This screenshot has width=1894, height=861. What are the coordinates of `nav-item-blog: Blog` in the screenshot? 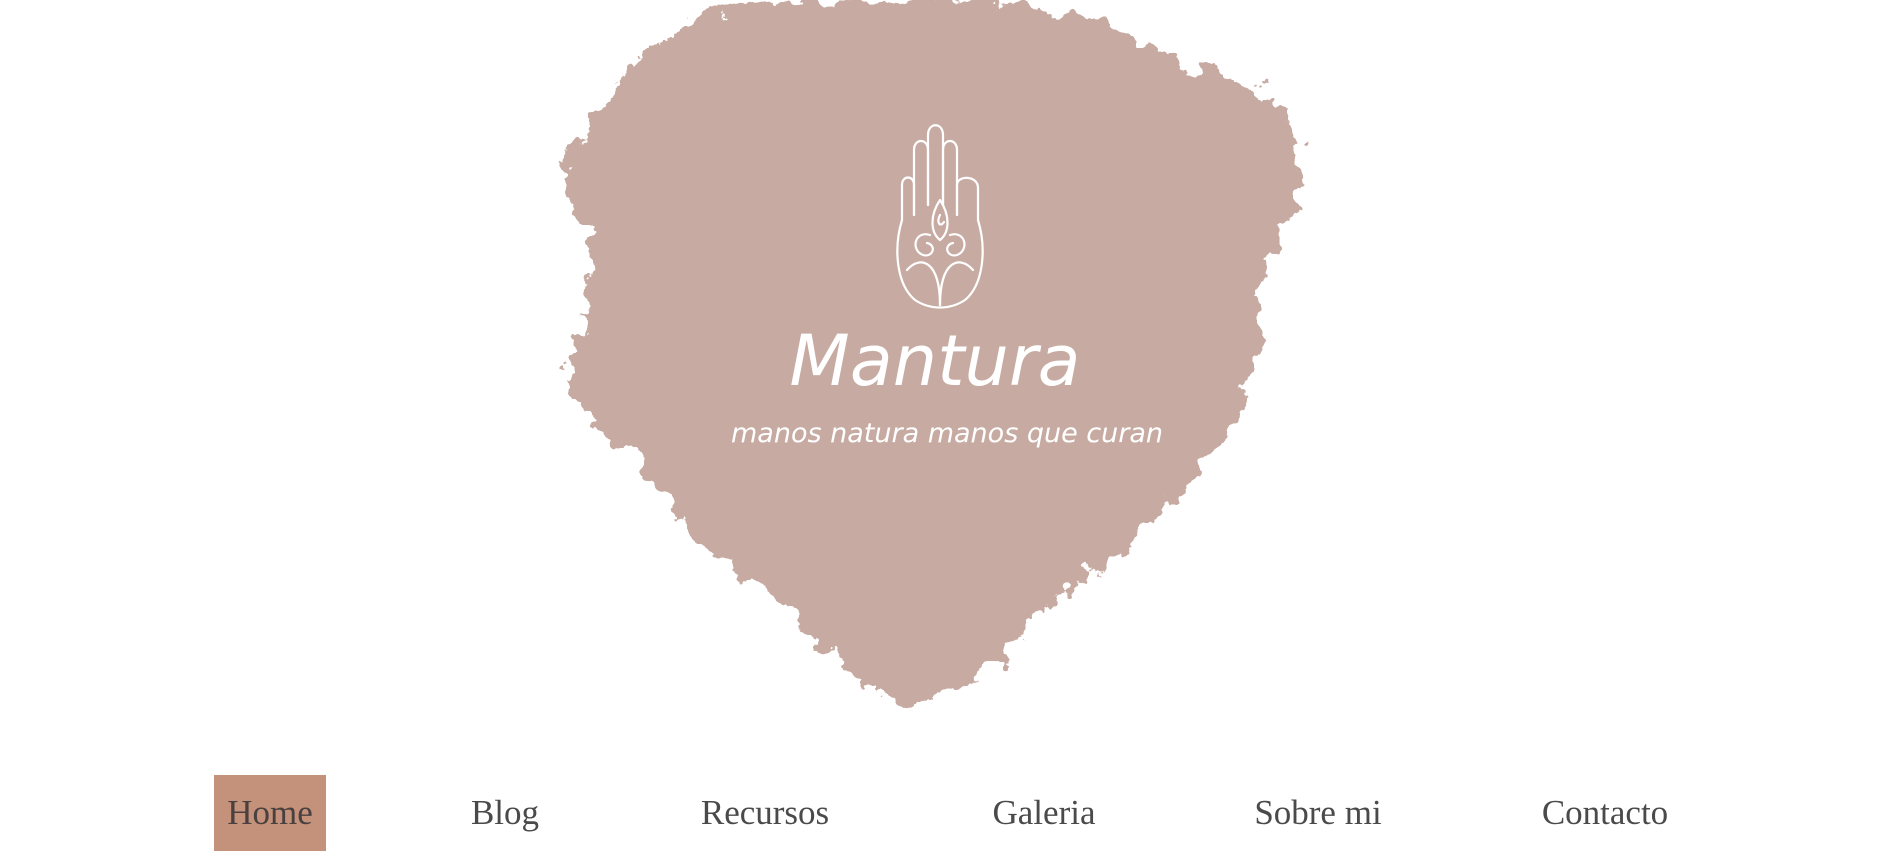 It's located at (505, 813).